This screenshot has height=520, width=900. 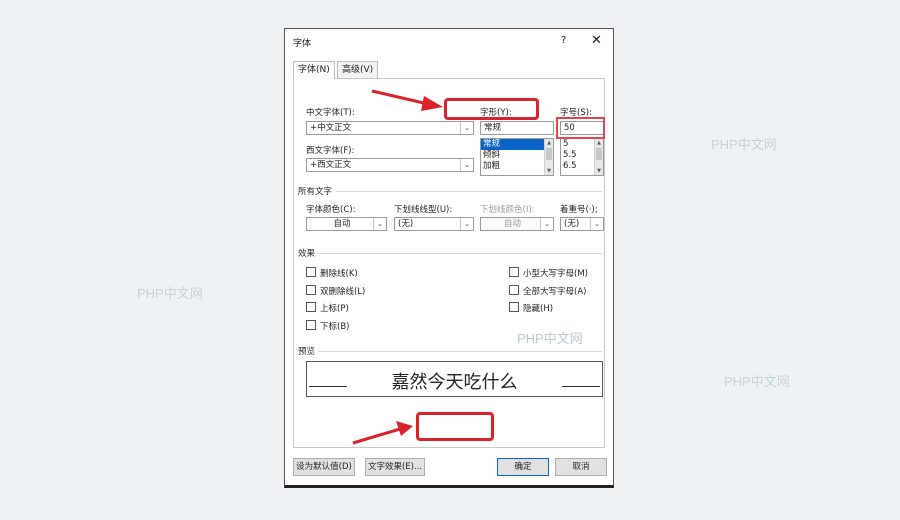 I want to click on watermark: PHP中文网, so click(x=550, y=338).